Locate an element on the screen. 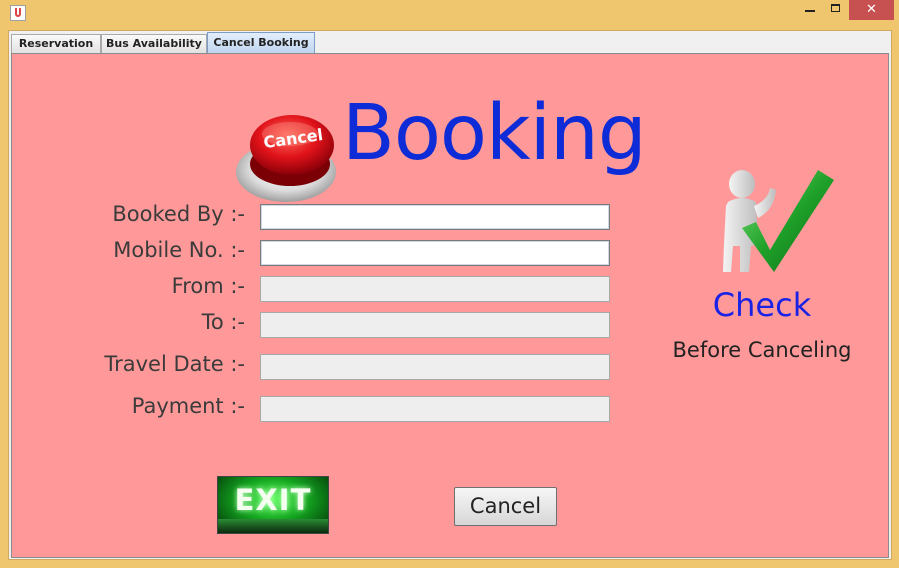 The image size is (899, 568). page-title: Booking is located at coordinates (494, 133).